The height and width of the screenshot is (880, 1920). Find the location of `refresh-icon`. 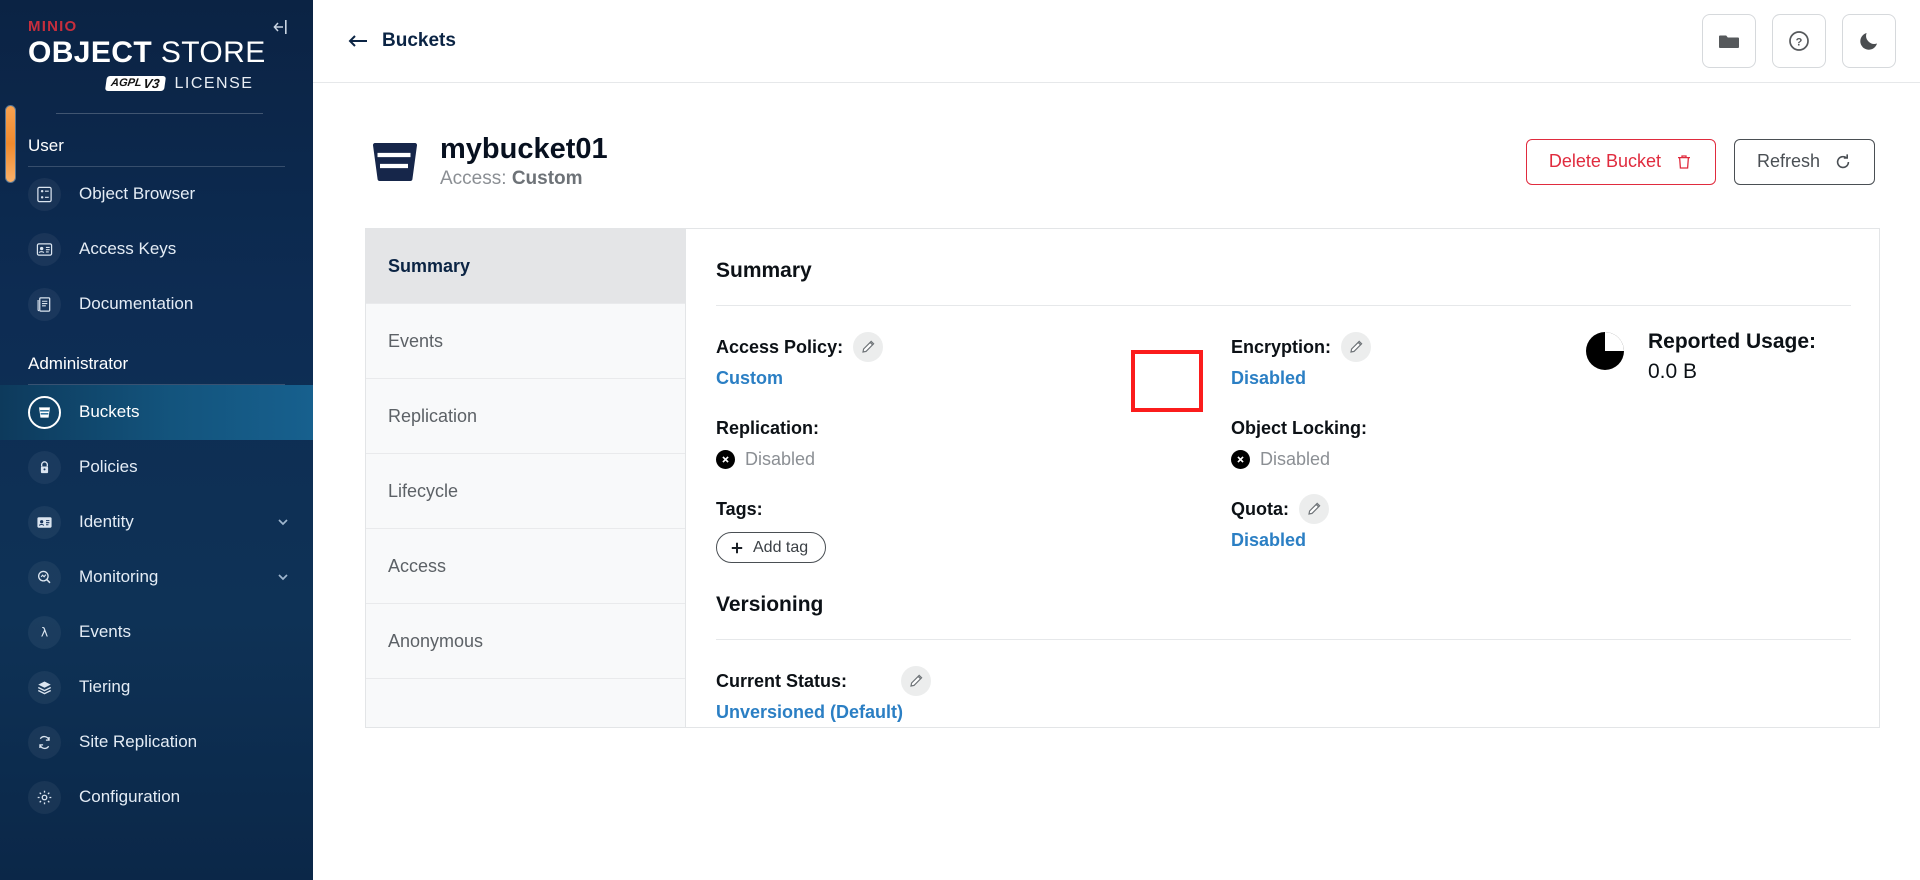

refresh-icon is located at coordinates (1843, 161).